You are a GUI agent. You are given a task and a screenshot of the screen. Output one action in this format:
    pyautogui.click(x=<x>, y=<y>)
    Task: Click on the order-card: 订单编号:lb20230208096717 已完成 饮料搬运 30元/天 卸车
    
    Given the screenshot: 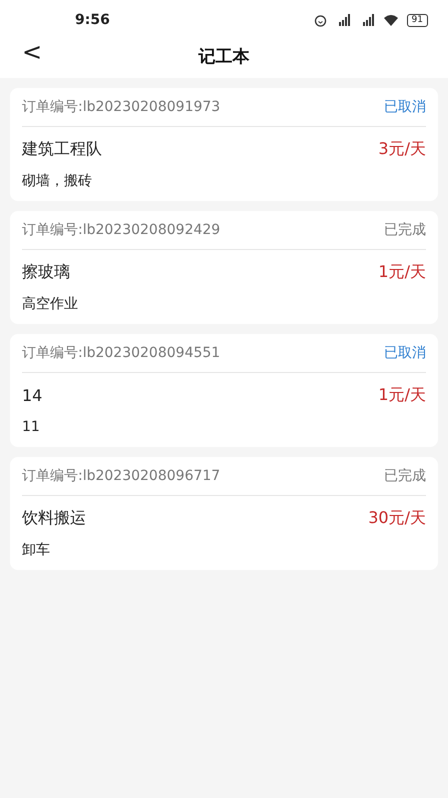 What is the action you would take?
    pyautogui.click(x=224, y=513)
    